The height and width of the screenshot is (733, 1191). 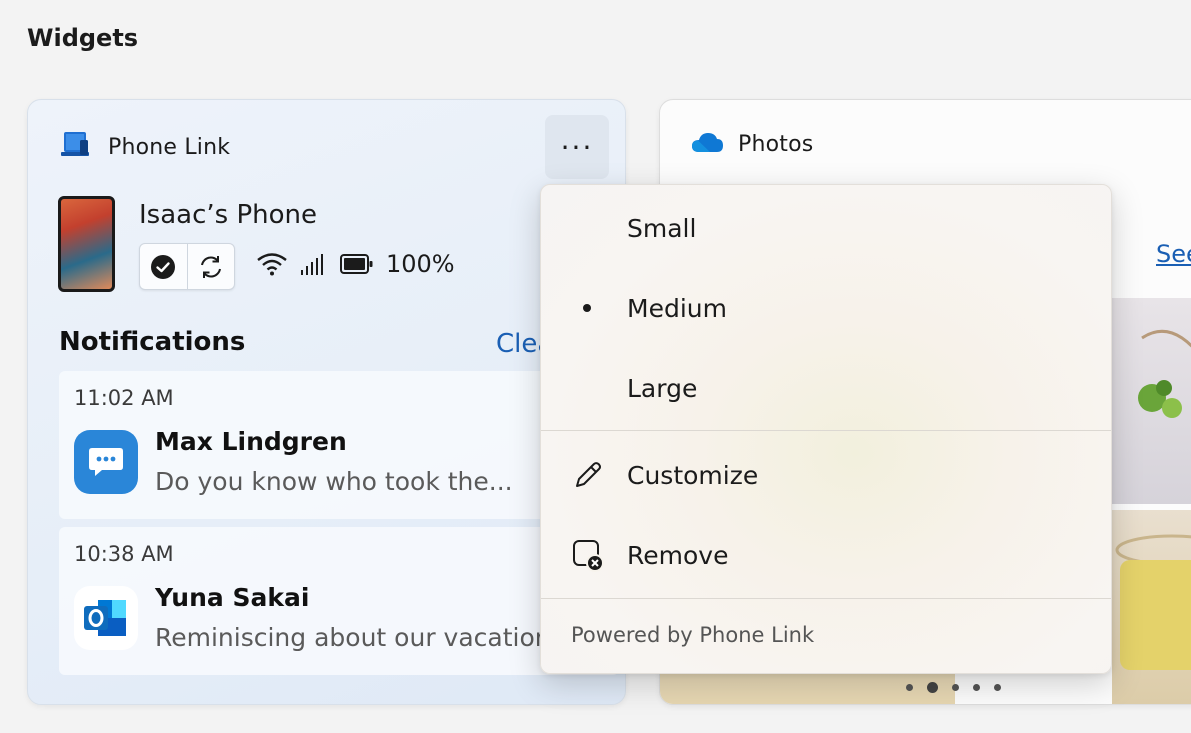 I want to click on device-name: Isaac’s Phone, so click(x=228, y=215).